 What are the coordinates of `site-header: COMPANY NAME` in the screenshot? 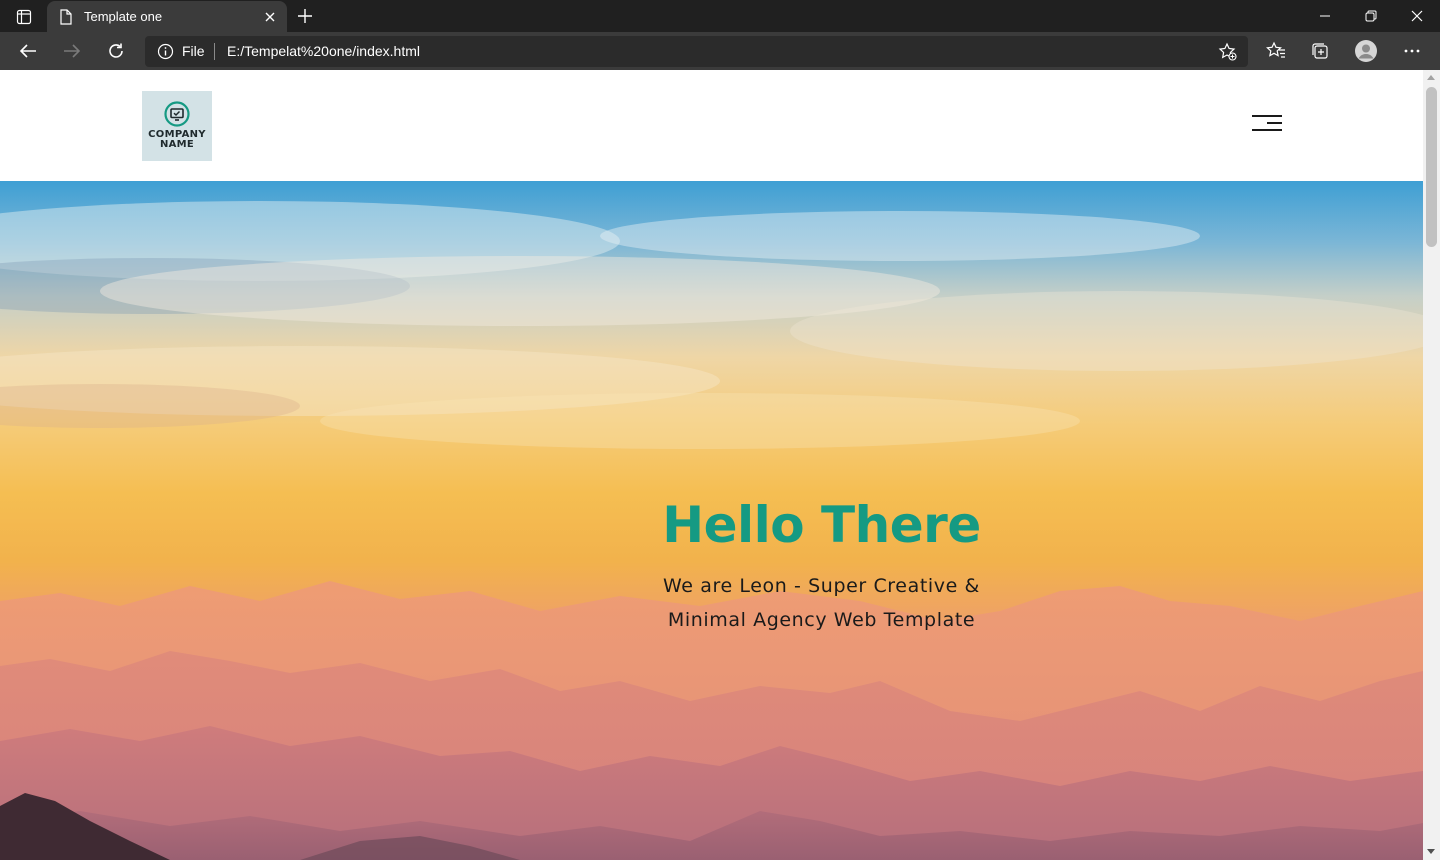 It's located at (711, 125).